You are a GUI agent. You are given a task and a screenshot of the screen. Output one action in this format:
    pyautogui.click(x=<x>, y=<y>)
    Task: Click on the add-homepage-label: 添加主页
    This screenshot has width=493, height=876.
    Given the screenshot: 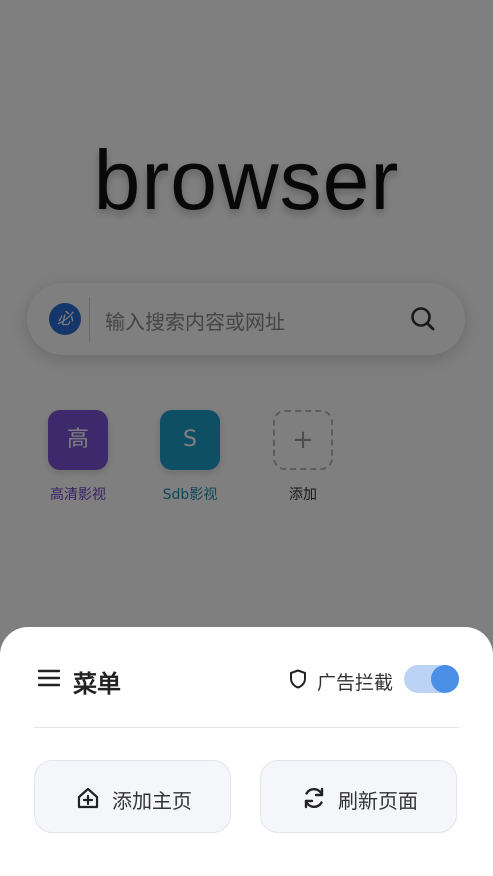 What is the action you would take?
    pyautogui.click(x=152, y=801)
    